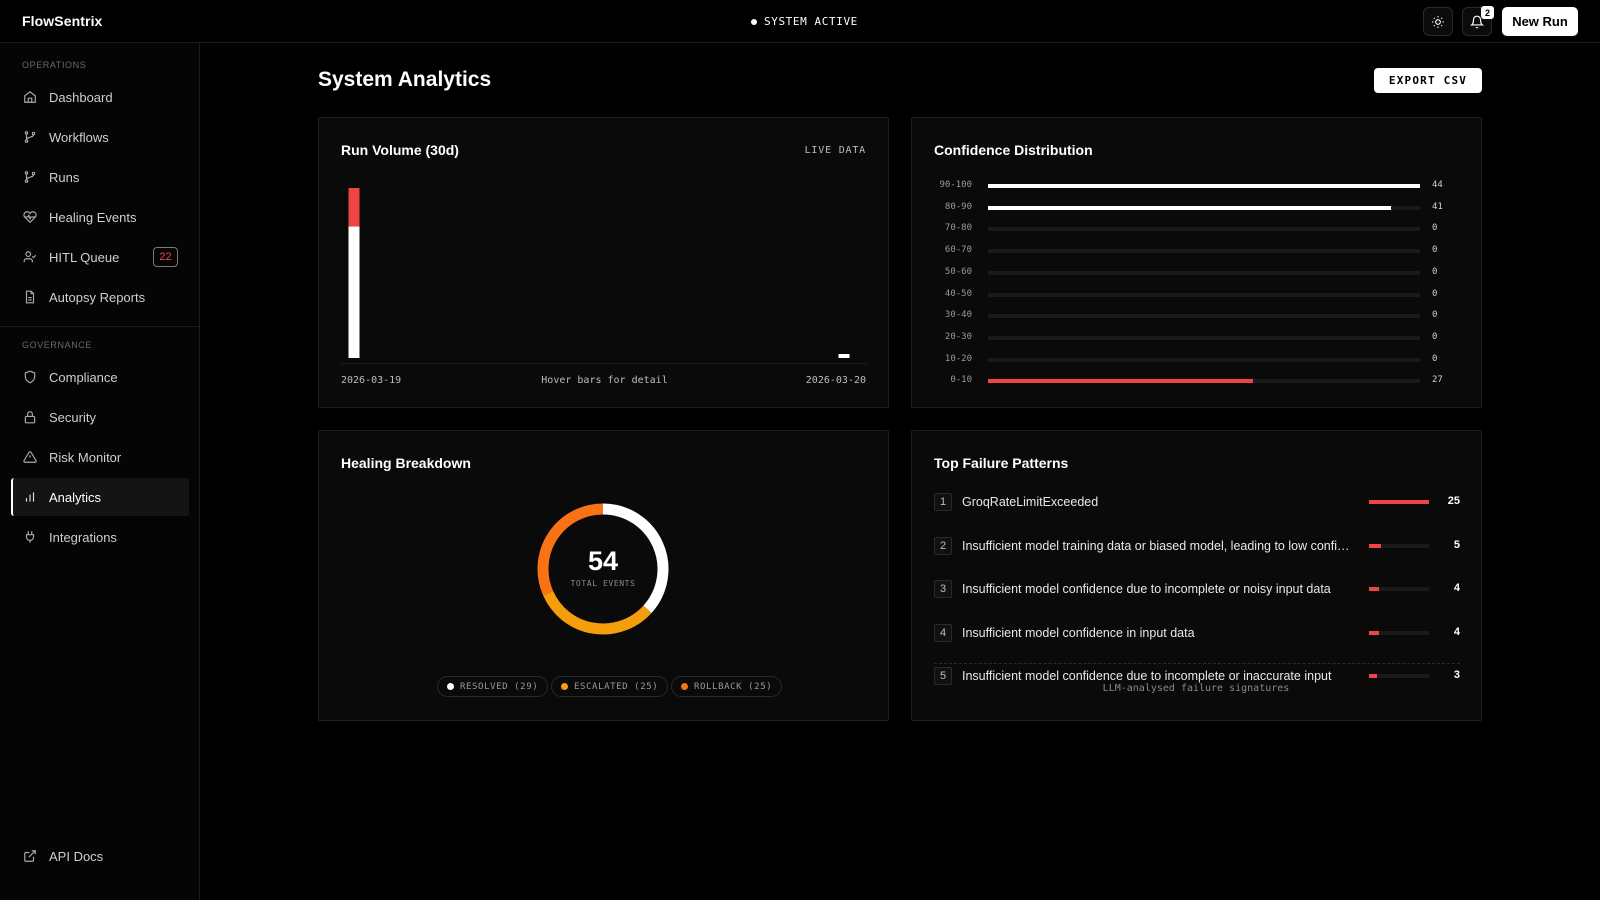 The image size is (1600, 900). Describe the element at coordinates (62, 21) in the screenshot. I see `app-brand: FlowSentrix` at that location.